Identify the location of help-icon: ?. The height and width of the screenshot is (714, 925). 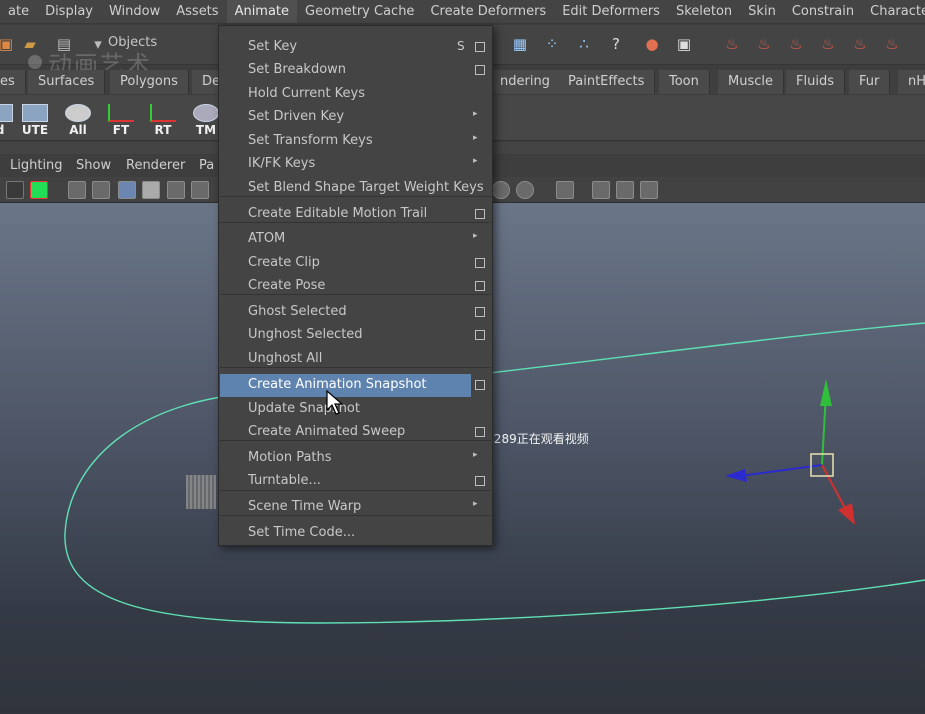
(616, 44).